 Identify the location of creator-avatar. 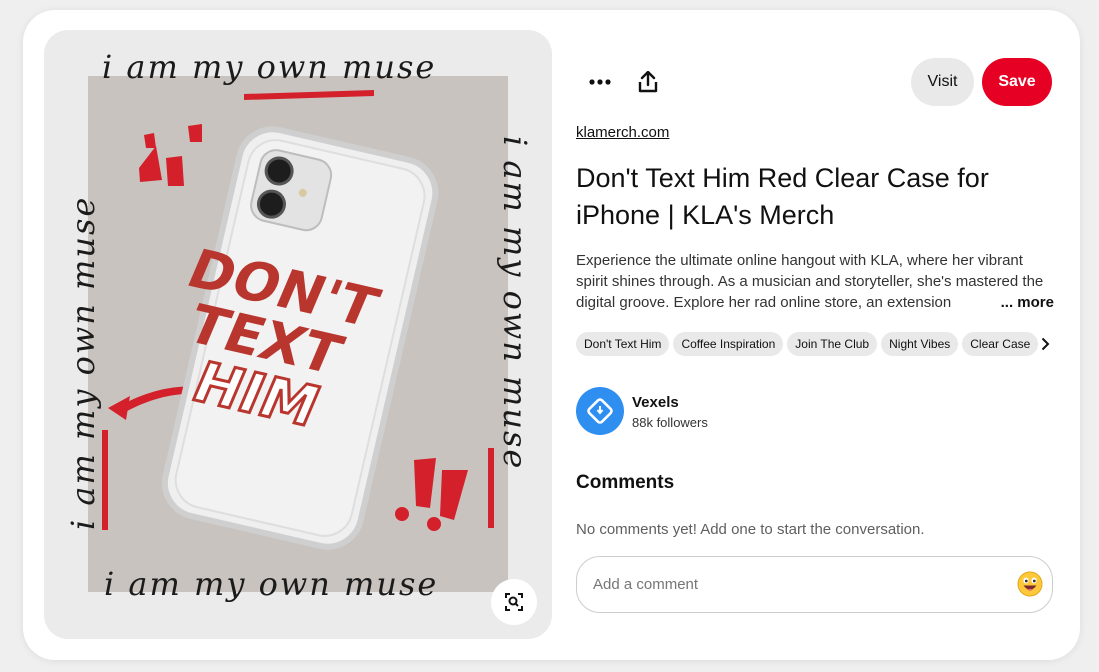
(600, 411).